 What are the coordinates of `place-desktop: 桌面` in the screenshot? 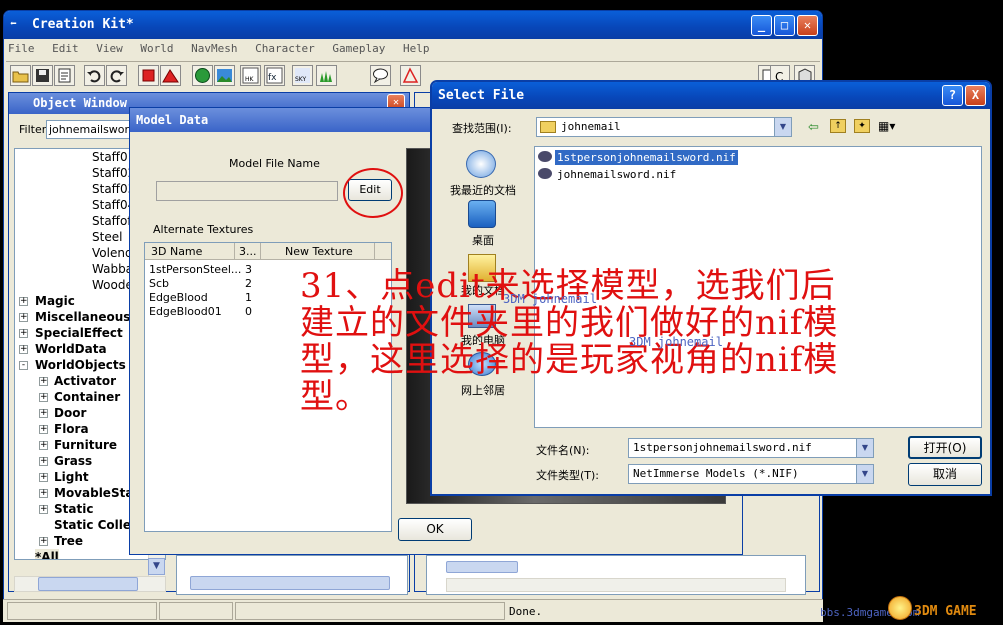 It's located at (483, 240).